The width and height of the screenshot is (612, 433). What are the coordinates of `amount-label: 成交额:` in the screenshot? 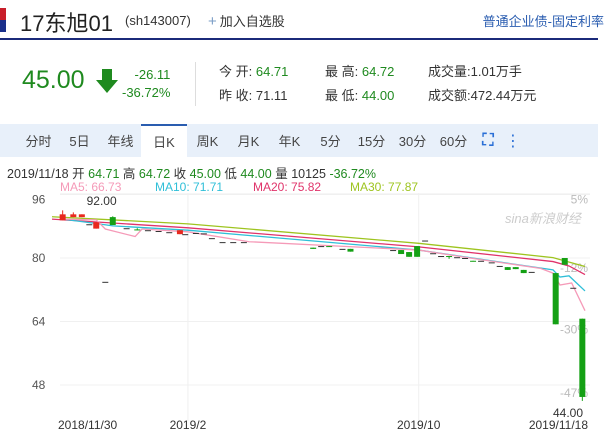 It's located at (449, 95).